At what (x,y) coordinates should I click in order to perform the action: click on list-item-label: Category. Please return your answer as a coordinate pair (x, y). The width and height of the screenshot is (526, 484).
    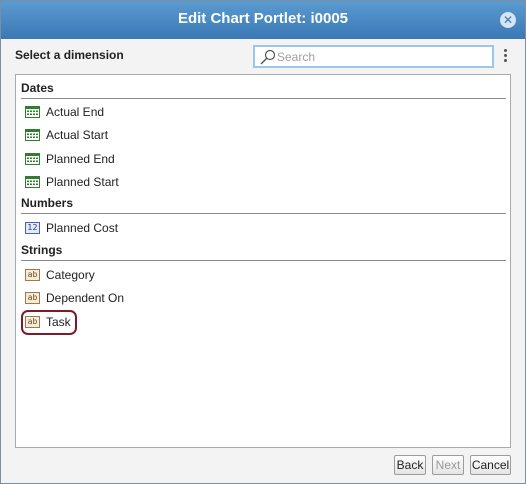
    Looking at the image, I should click on (70, 274).